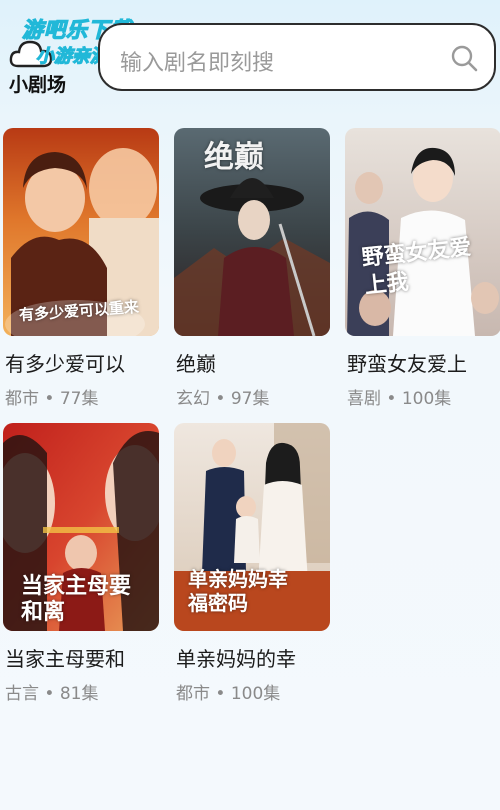  I want to click on drama-meta: 喜剧 • 100集, so click(399, 399).